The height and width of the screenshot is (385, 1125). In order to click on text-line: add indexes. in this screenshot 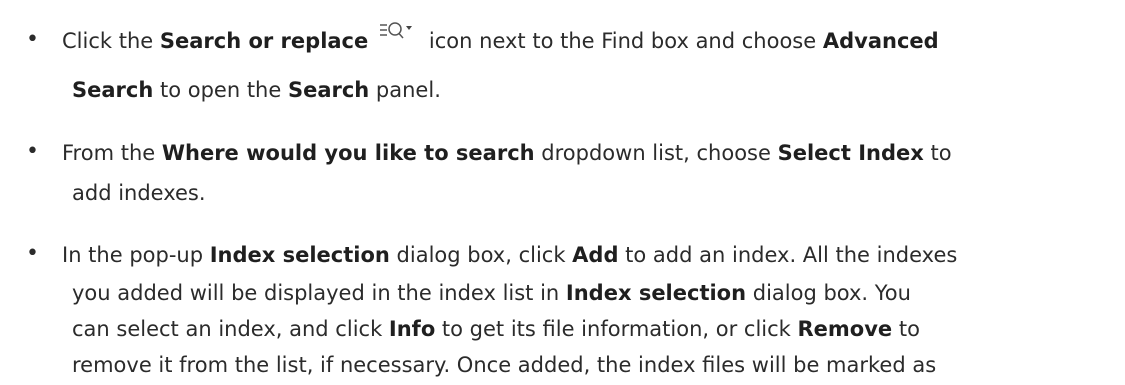, I will do `click(139, 193)`.